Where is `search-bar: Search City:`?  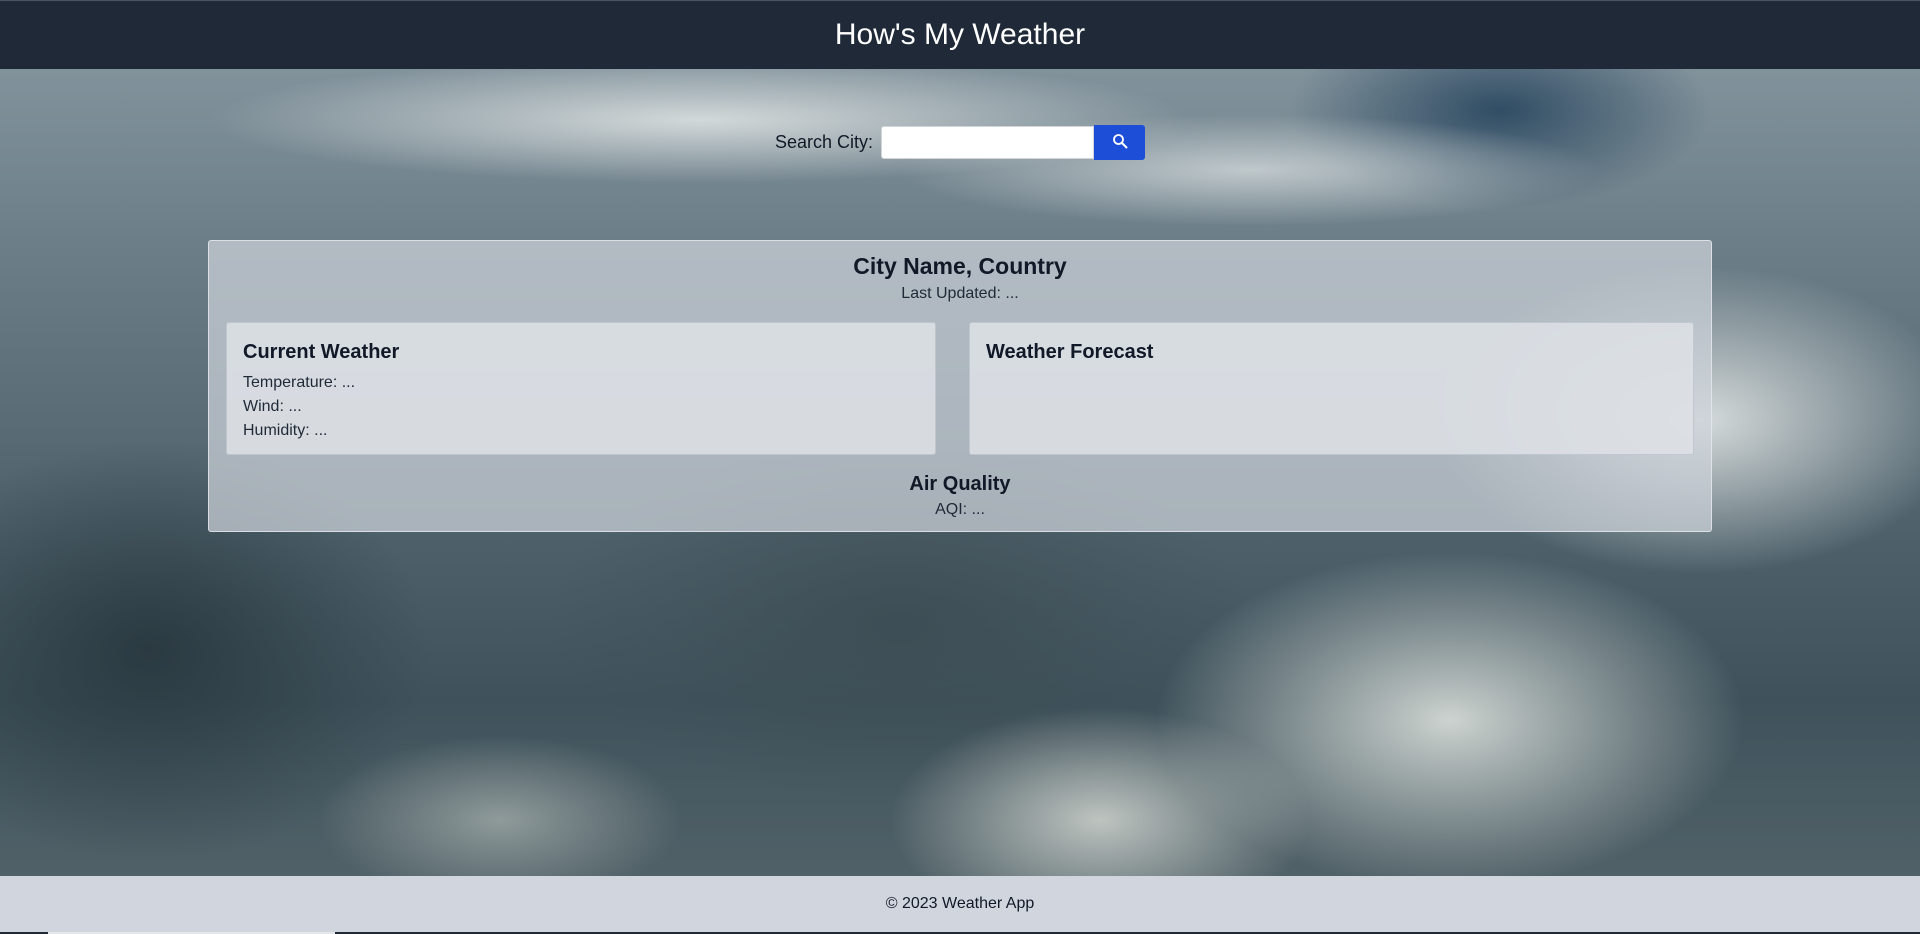 search-bar: Search City: is located at coordinates (960, 142).